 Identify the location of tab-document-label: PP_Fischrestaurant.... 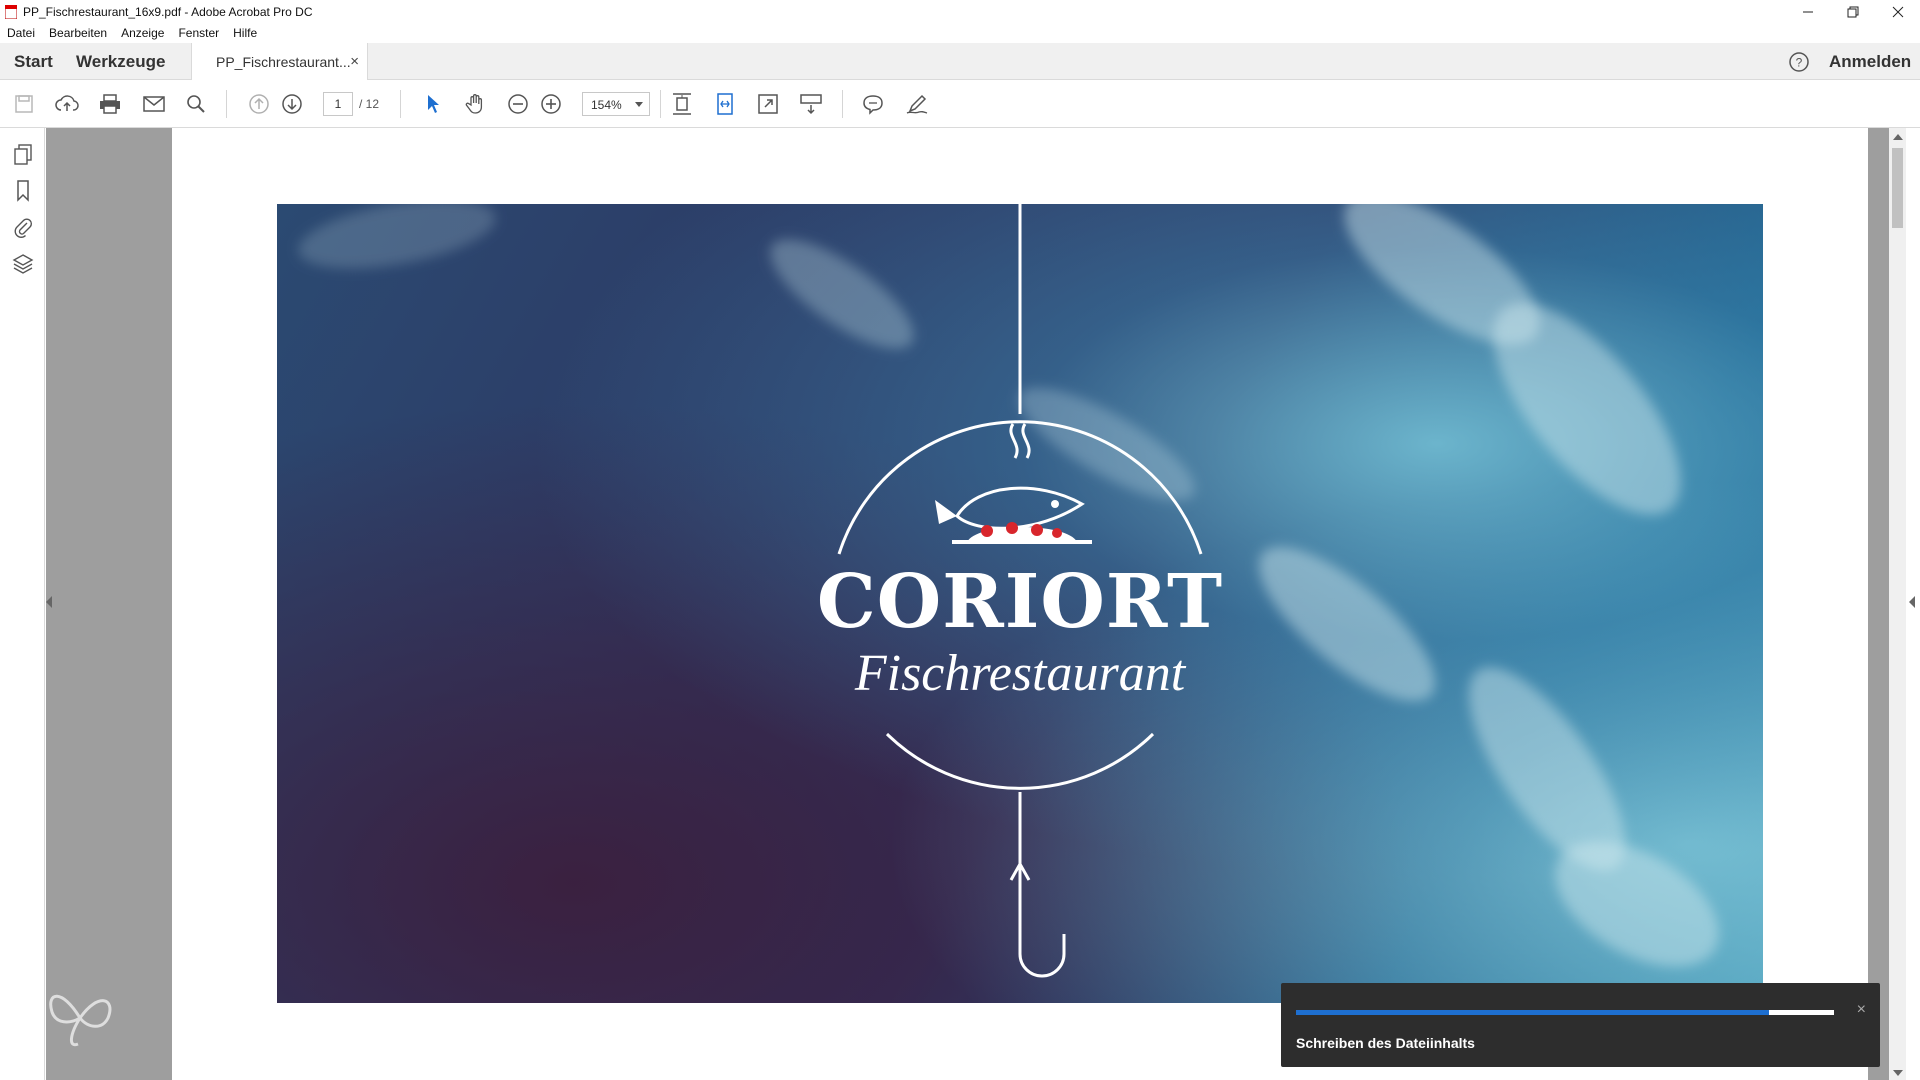
(283, 62).